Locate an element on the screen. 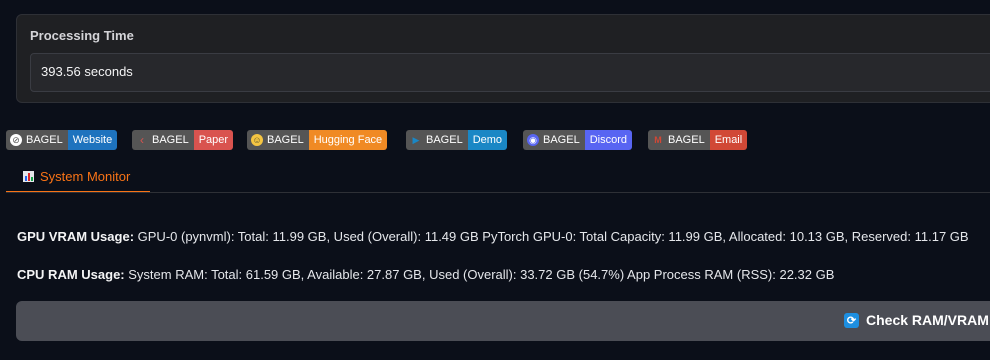 This screenshot has height=360, width=990. refresh-icon: ⟳ is located at coordinates (851, 320).